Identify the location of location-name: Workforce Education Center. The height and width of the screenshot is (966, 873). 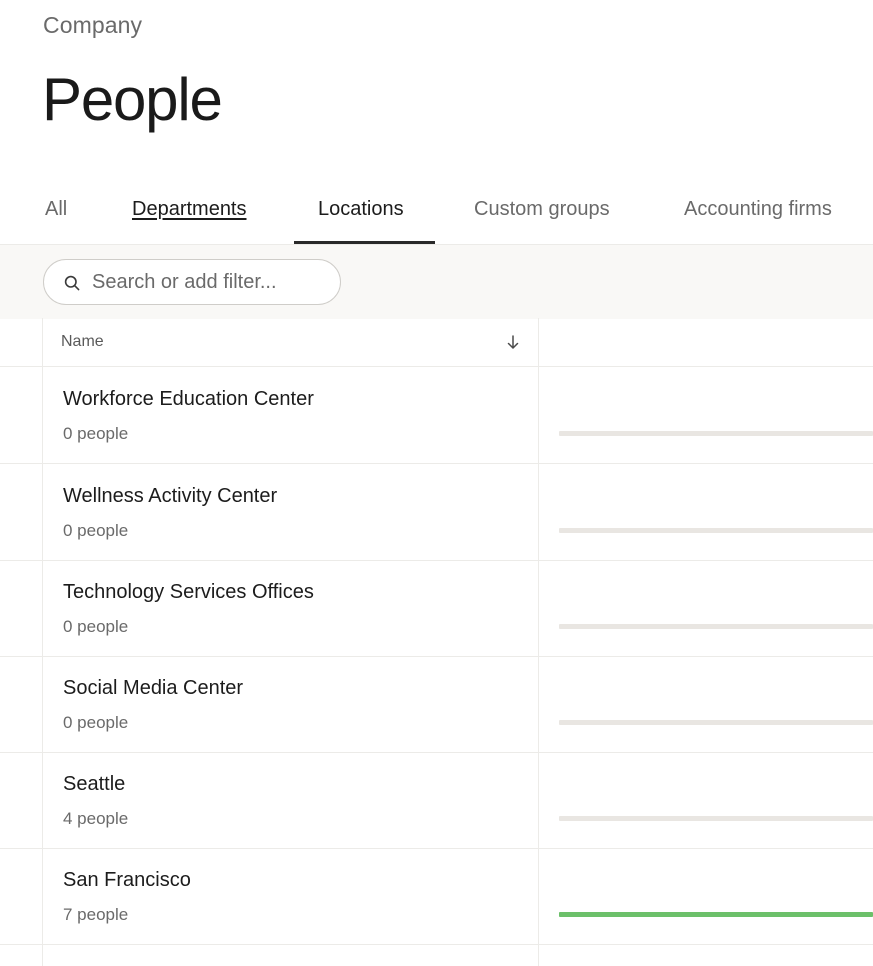
(188, 399).